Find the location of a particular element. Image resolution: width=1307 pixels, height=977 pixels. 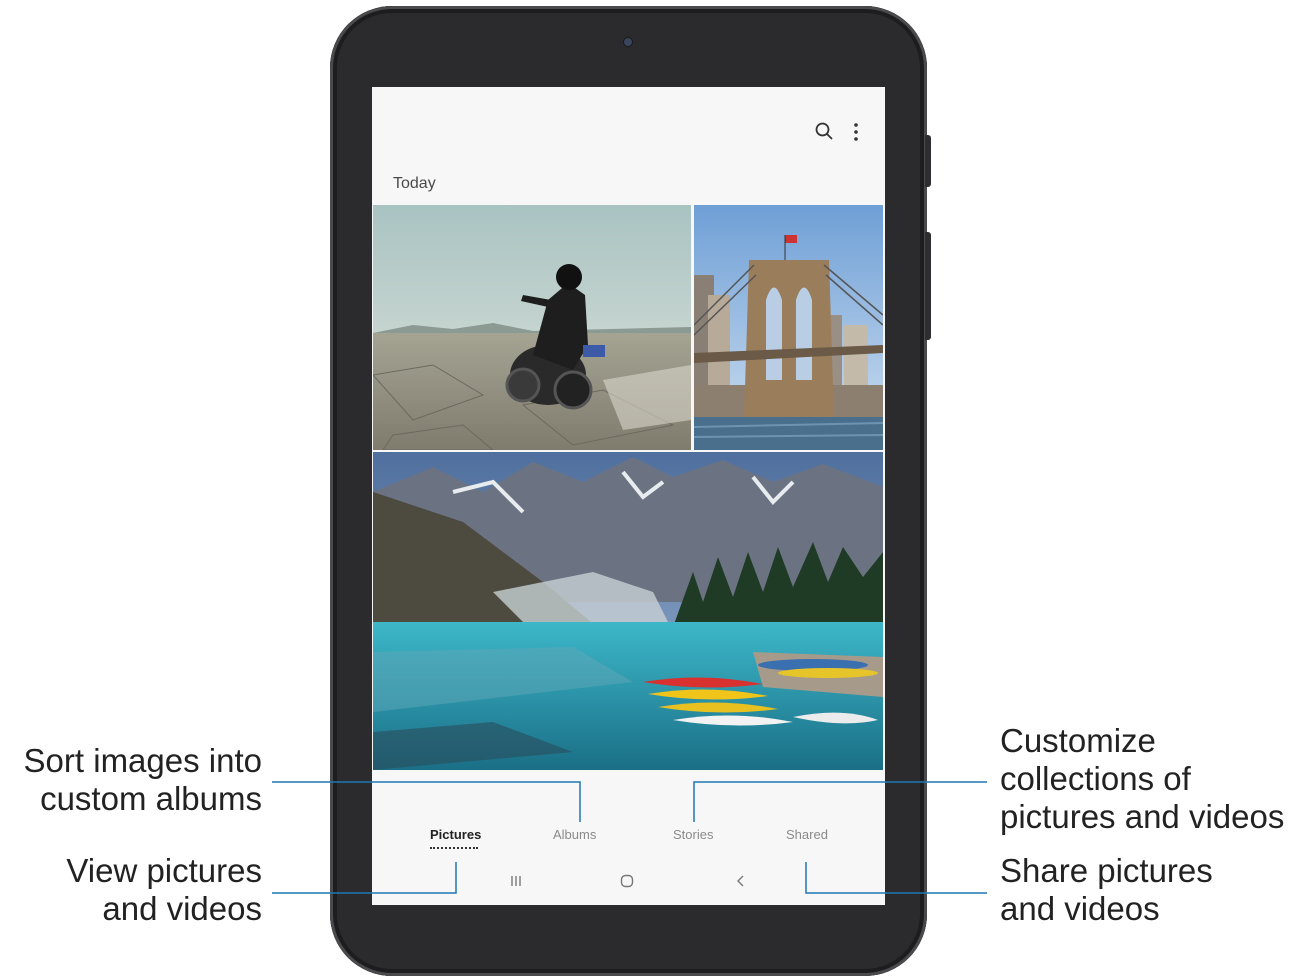

callout-pictures: View pictures and videos is located at coordinates (131, 890).